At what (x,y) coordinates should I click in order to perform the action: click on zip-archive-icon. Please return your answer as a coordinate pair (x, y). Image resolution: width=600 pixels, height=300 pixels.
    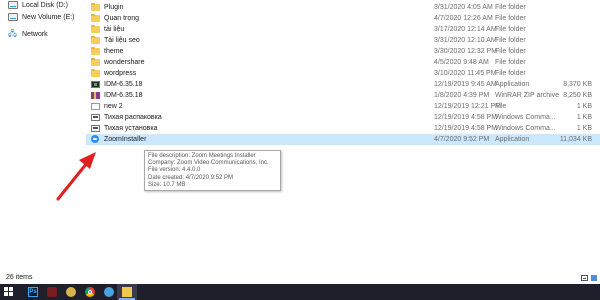
    Looking at the image, I should click on (95, 95).